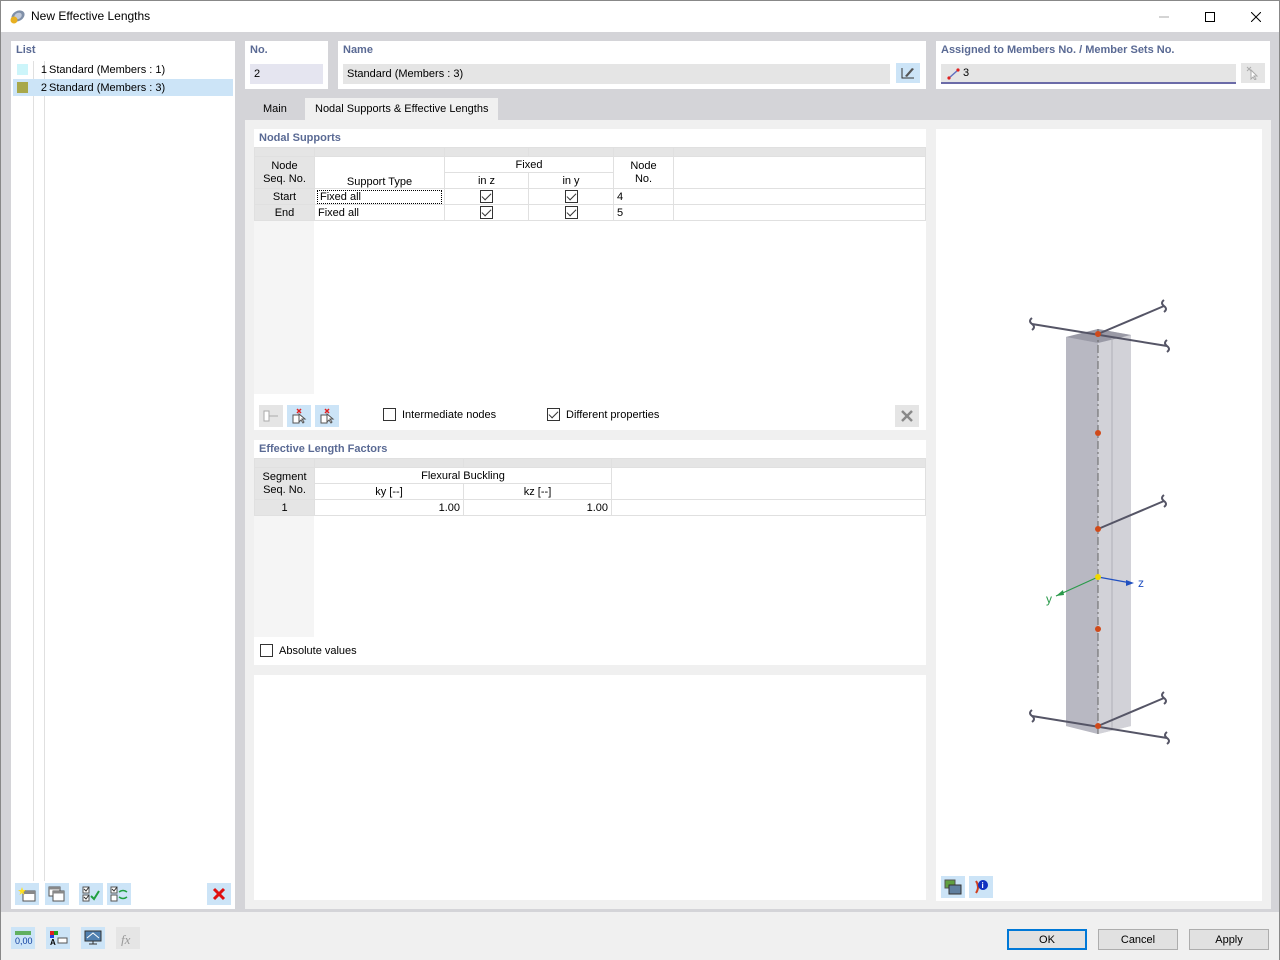 This screenshot has height=960, width=1280. Describe the element at coordinates (1167, 346) in the screenshot. I see `support-end` at that location.